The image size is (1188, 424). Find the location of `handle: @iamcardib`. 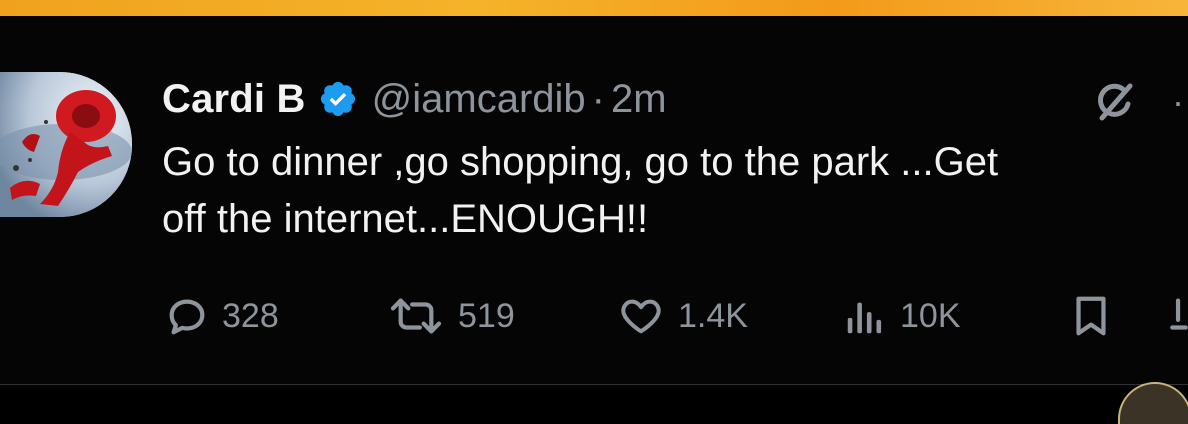

handle: @iamcardib is located at coordinates (479, 99).